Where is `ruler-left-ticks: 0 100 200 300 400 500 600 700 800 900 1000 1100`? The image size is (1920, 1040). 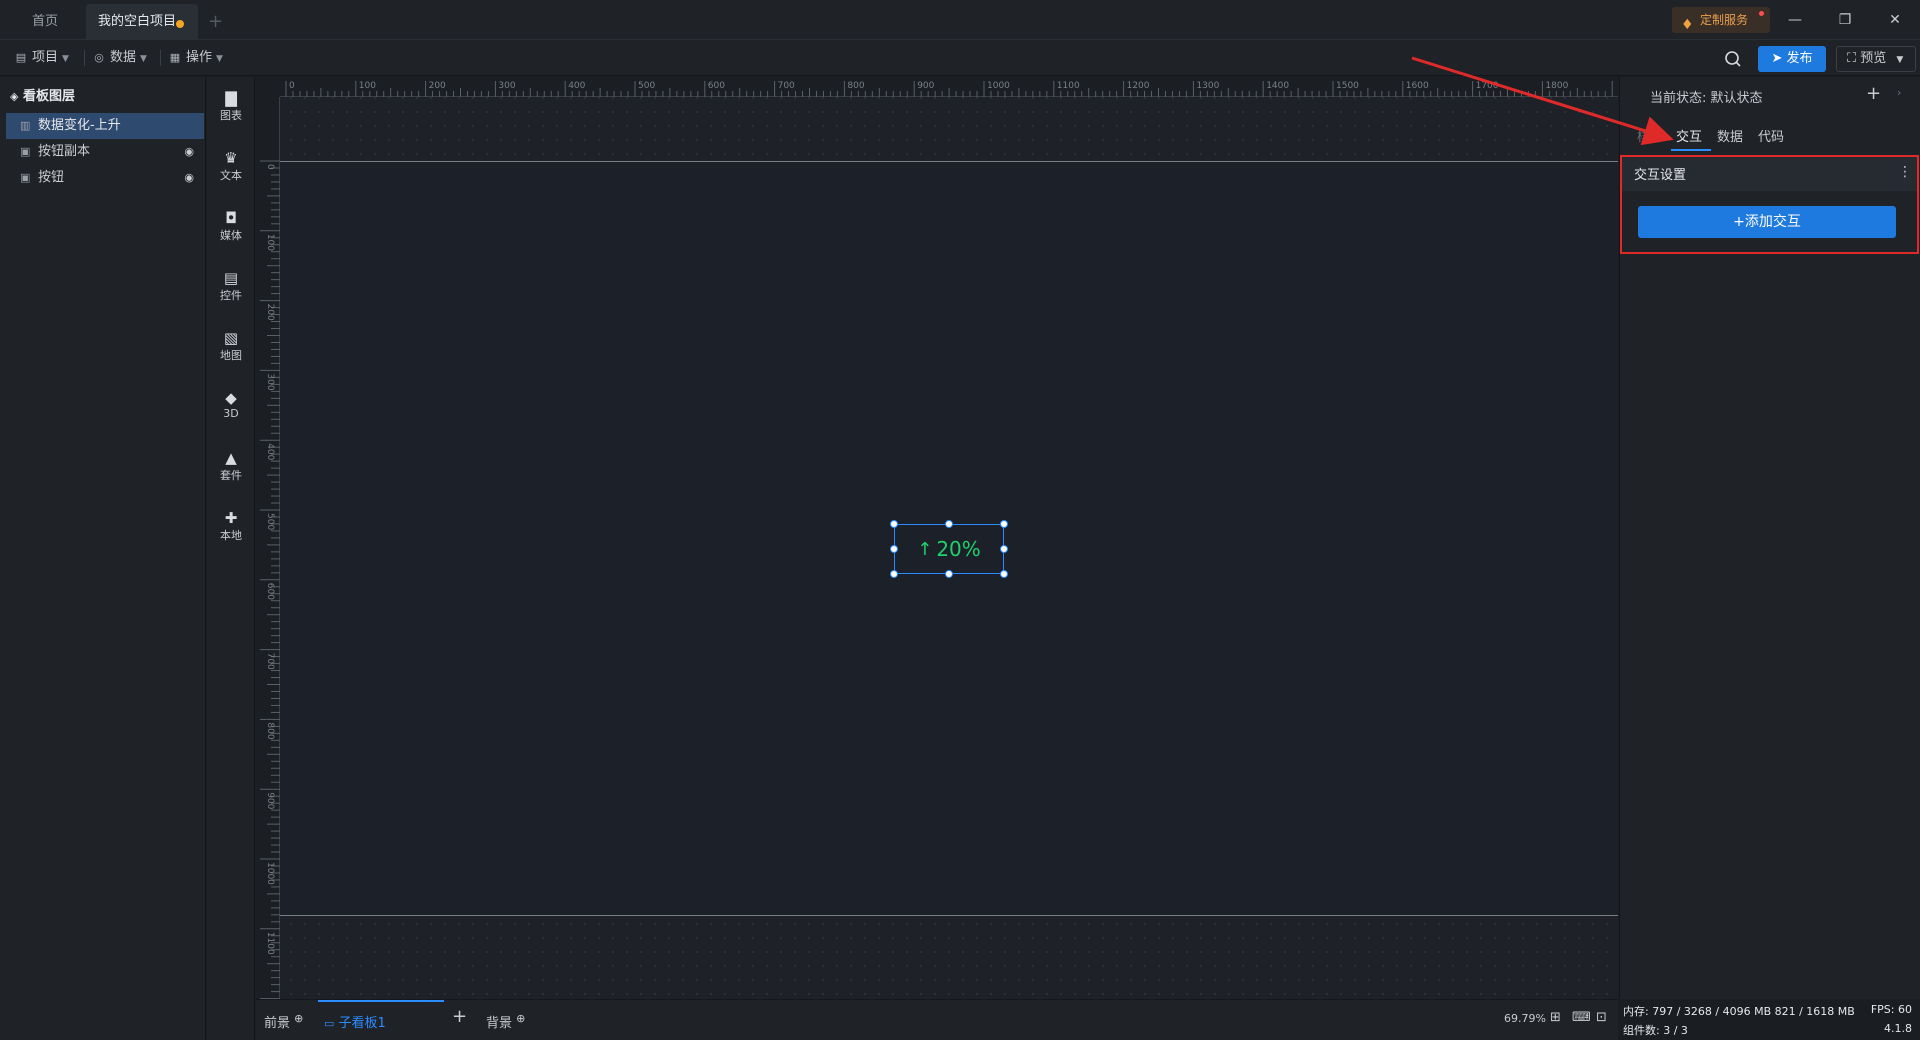
ruler-left-ticks: 0 100 200 300 400 500 600 700 800 900 1000 1100 is located at coordinates (270, 579).